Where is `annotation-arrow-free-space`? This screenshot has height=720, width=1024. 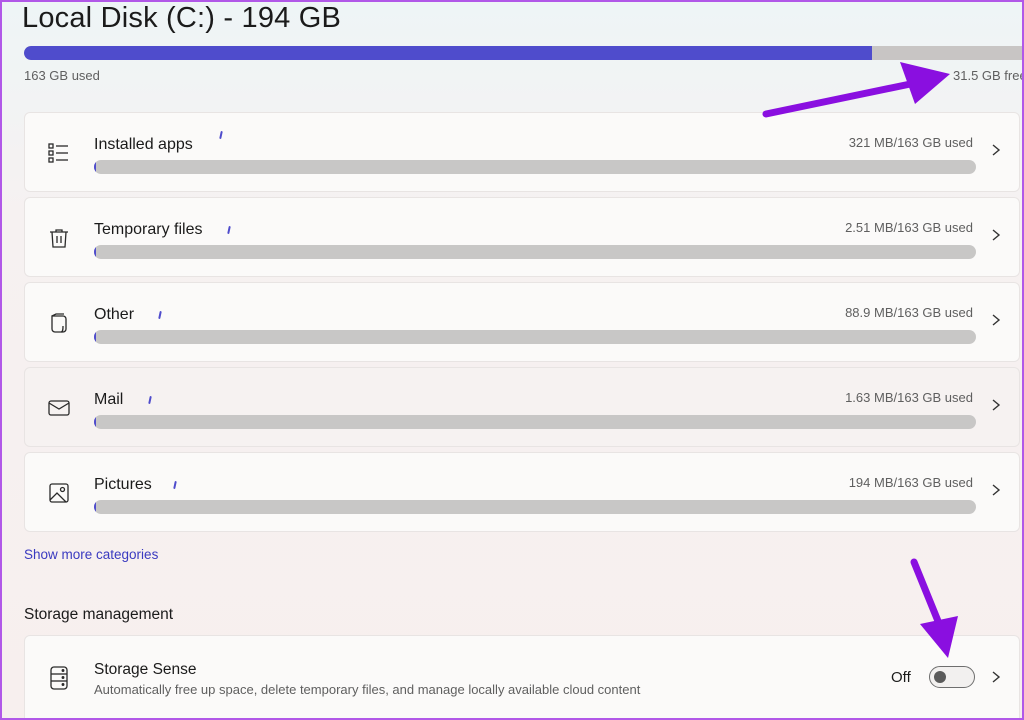
annotation-arrow-free-space is located at coordinates (856, 90).